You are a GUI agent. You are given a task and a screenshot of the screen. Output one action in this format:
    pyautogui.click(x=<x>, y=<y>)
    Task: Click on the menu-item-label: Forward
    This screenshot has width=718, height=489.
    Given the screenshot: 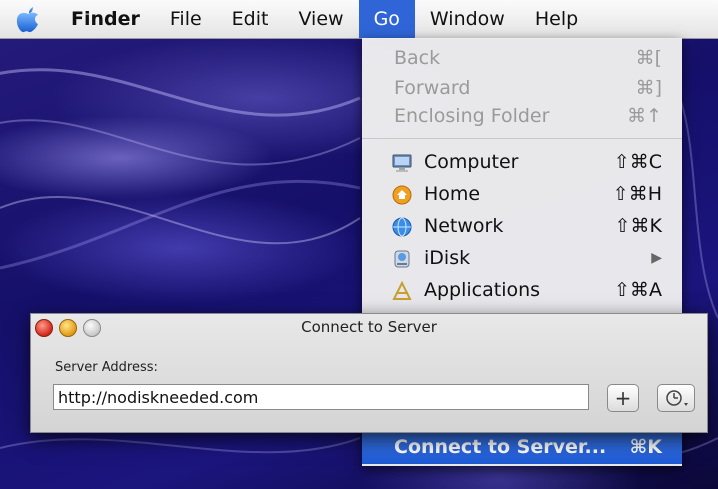 What is the action you would take?
    pyautogui.click(x=432, y=88)
    